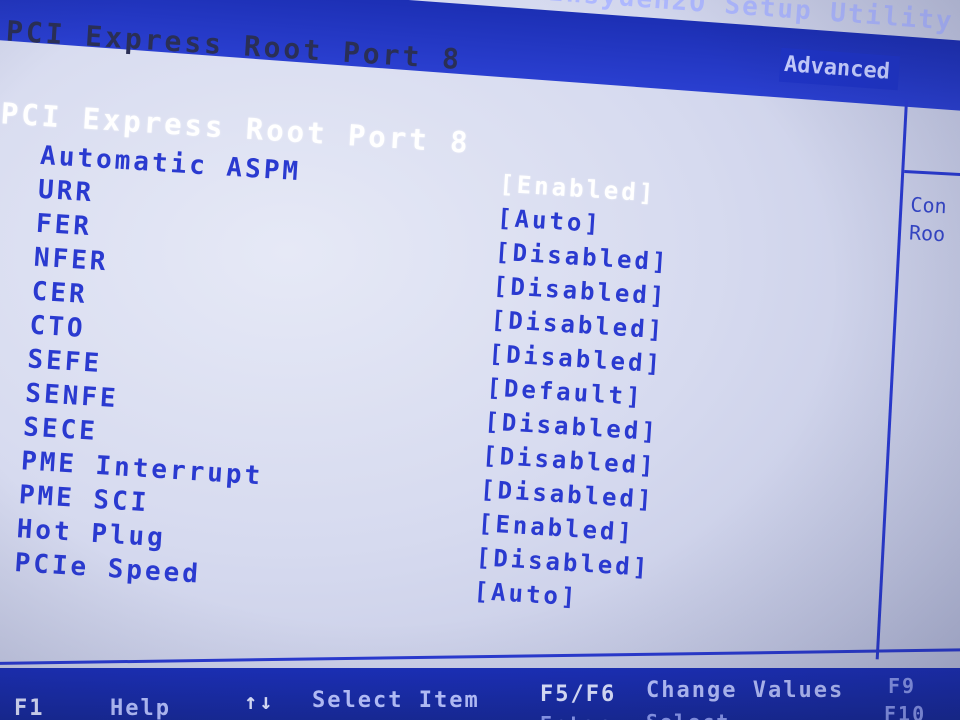 This screenshot has width=960, height=720. I want to click on select-item-label: Select Item, so click(396, 700).